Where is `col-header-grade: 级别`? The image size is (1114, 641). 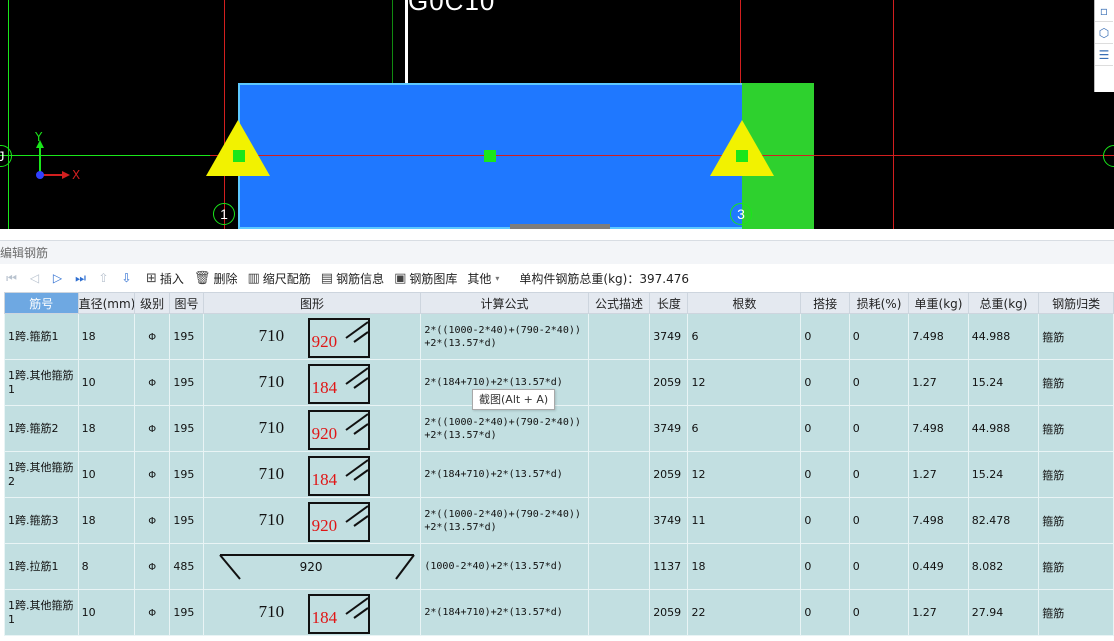 col-header-grade: 级别 is located at coordinates (152, 303).